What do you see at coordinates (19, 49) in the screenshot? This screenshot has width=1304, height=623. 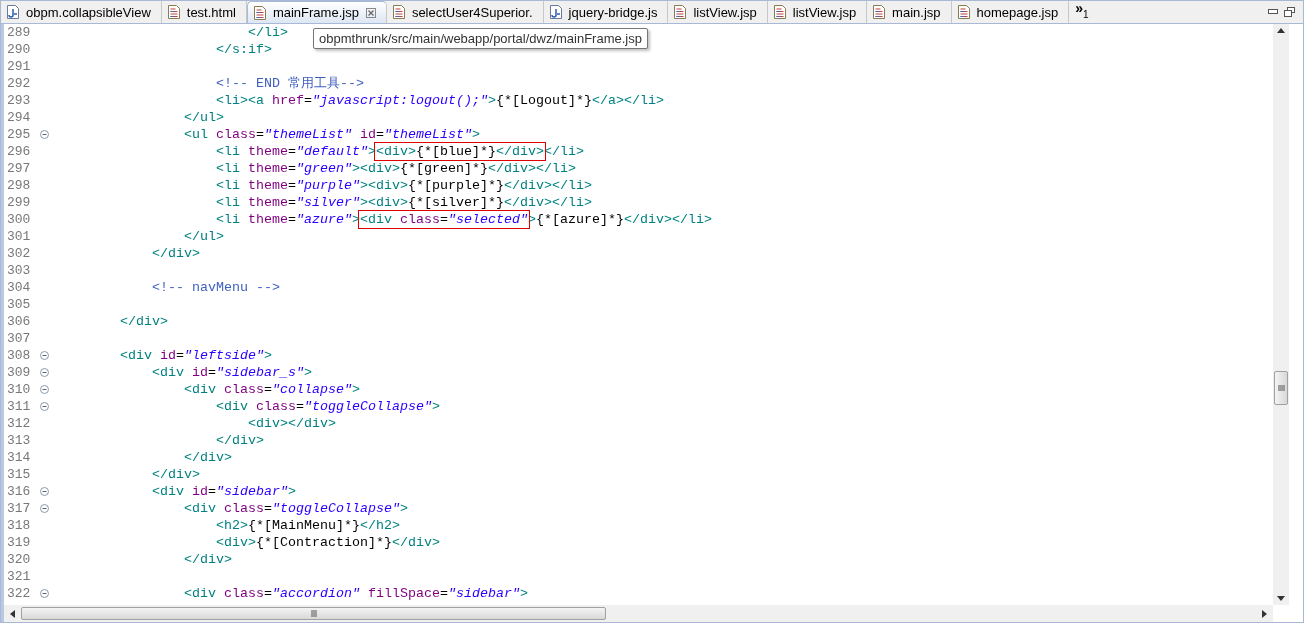 I see `line-number: 290` at bounding box center [19, 49].